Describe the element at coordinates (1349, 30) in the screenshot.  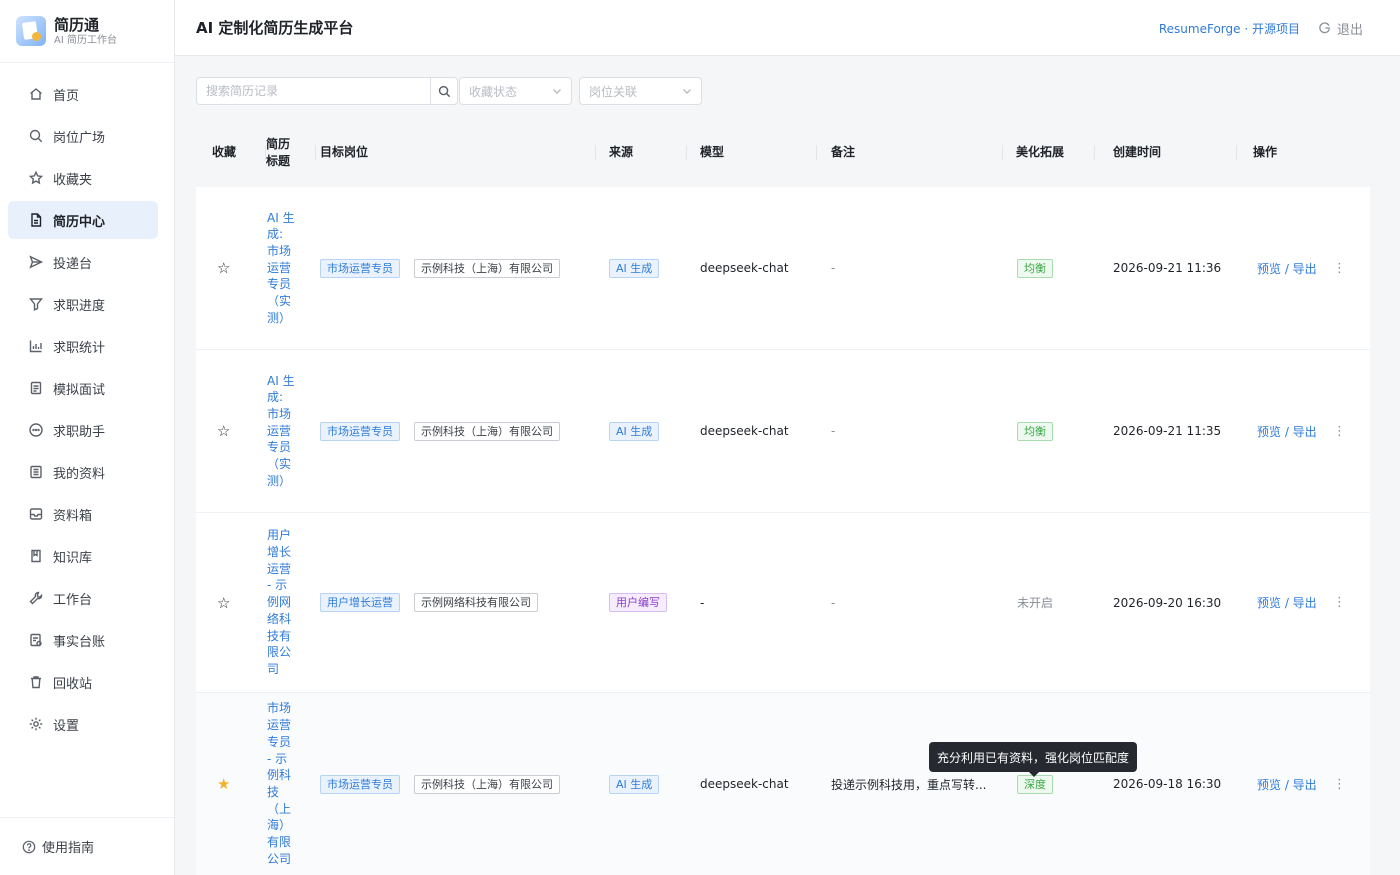
I see `logout-label: 退出` at that location.